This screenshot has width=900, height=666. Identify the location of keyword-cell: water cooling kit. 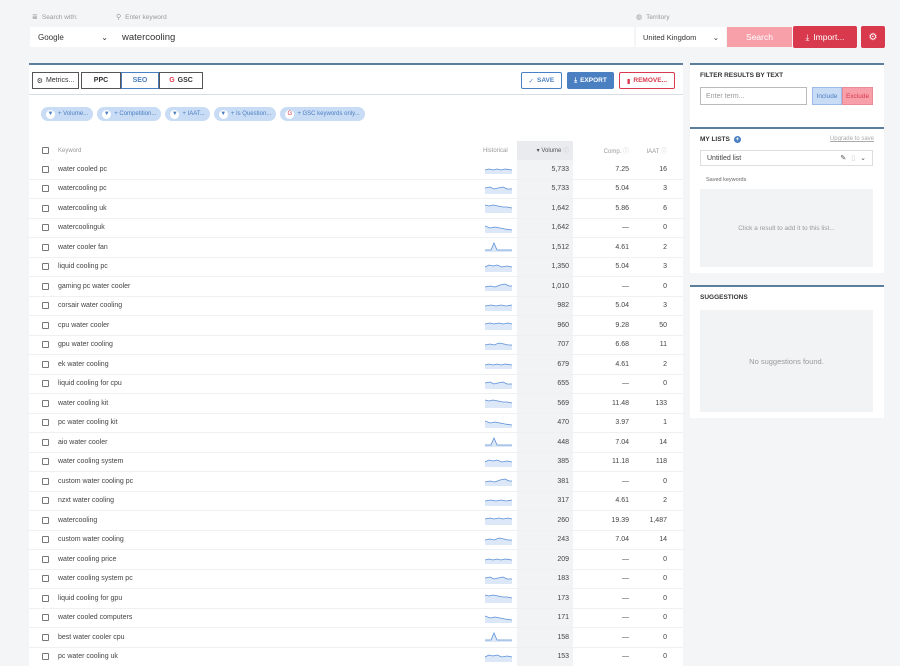
(83, 403).